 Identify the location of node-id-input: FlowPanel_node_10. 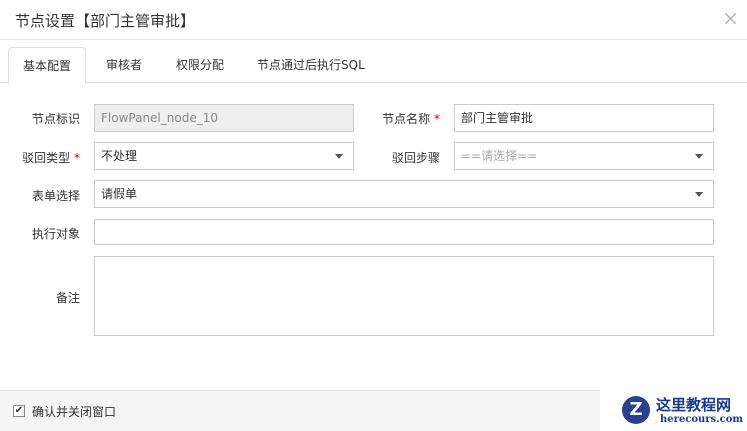
(224, 118).